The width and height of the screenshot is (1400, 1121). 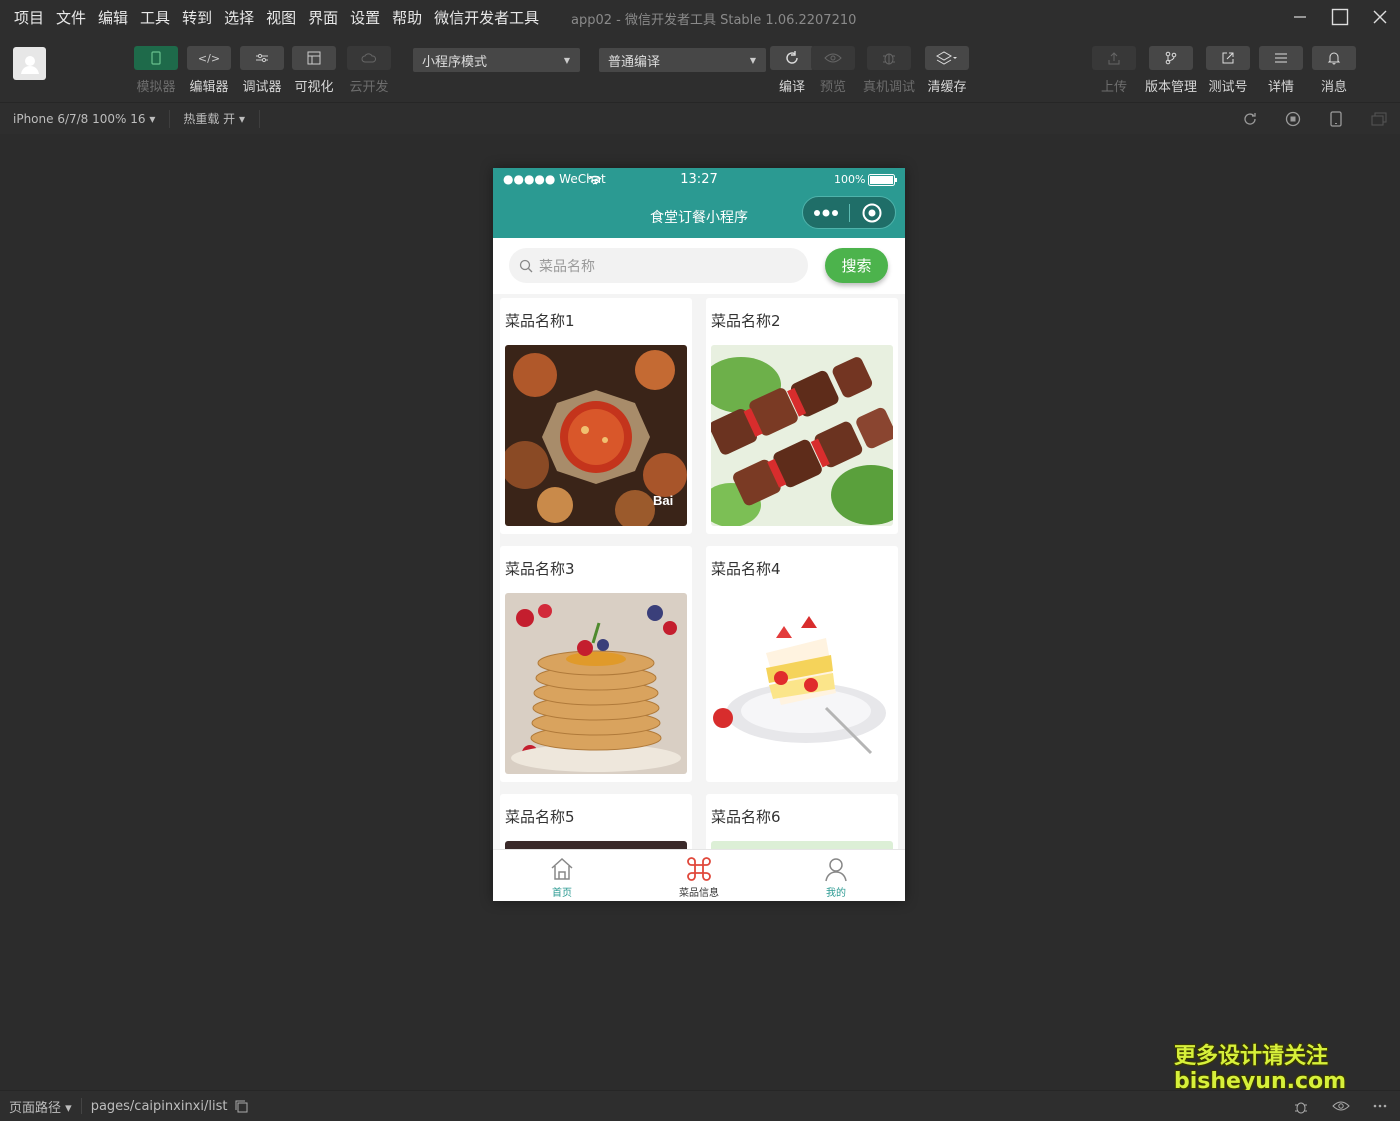 What do you see at coordinates (700, 1105) in the screenshot?
I see `status-bar-bottom: 页面路径 ▾ pages/caipinxinxi/list` at bounding box center [700, 1105].